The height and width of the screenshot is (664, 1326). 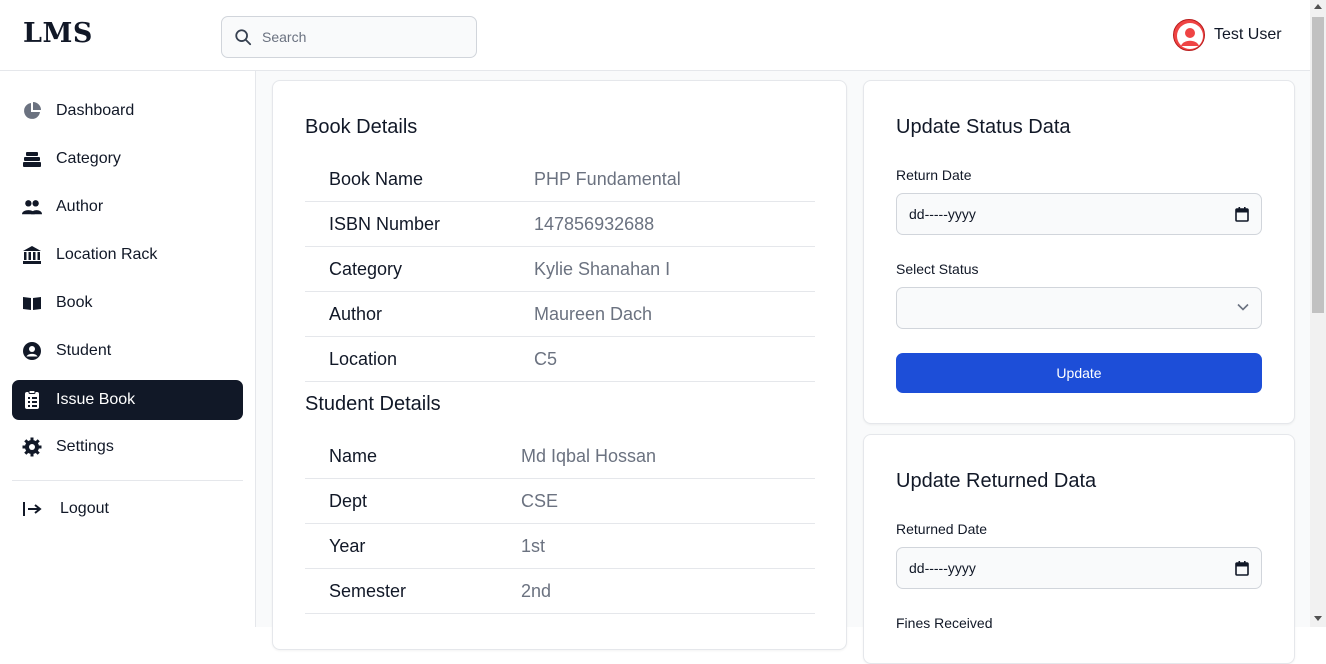 What do you see at coordinates (655, 35) in the screenshot?
I see `top-header: LMS Test User` at bounding box center [655, 35].